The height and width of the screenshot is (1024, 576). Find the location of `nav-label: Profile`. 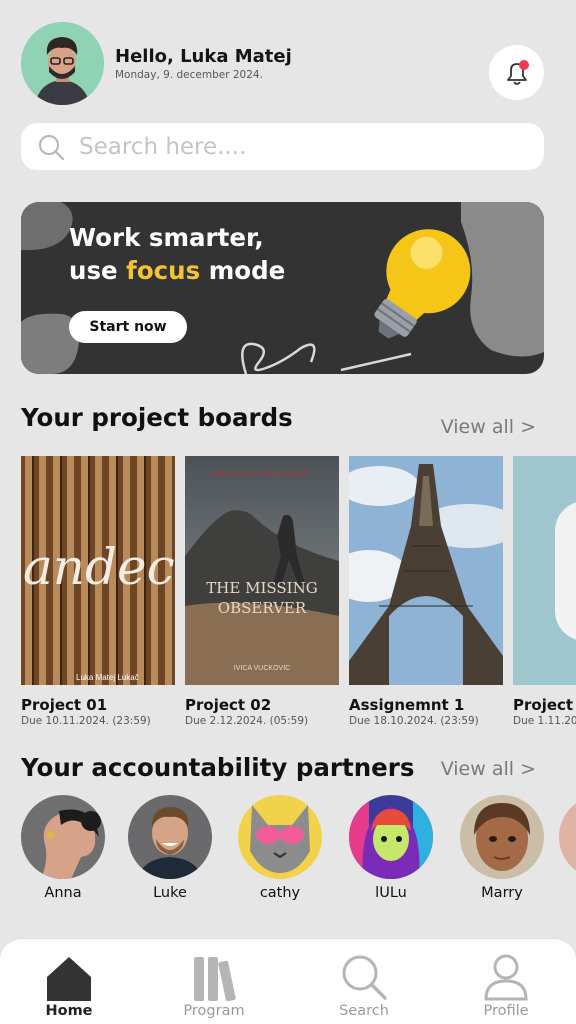

nav-label: Profile is located at coordinates (506, 1011).